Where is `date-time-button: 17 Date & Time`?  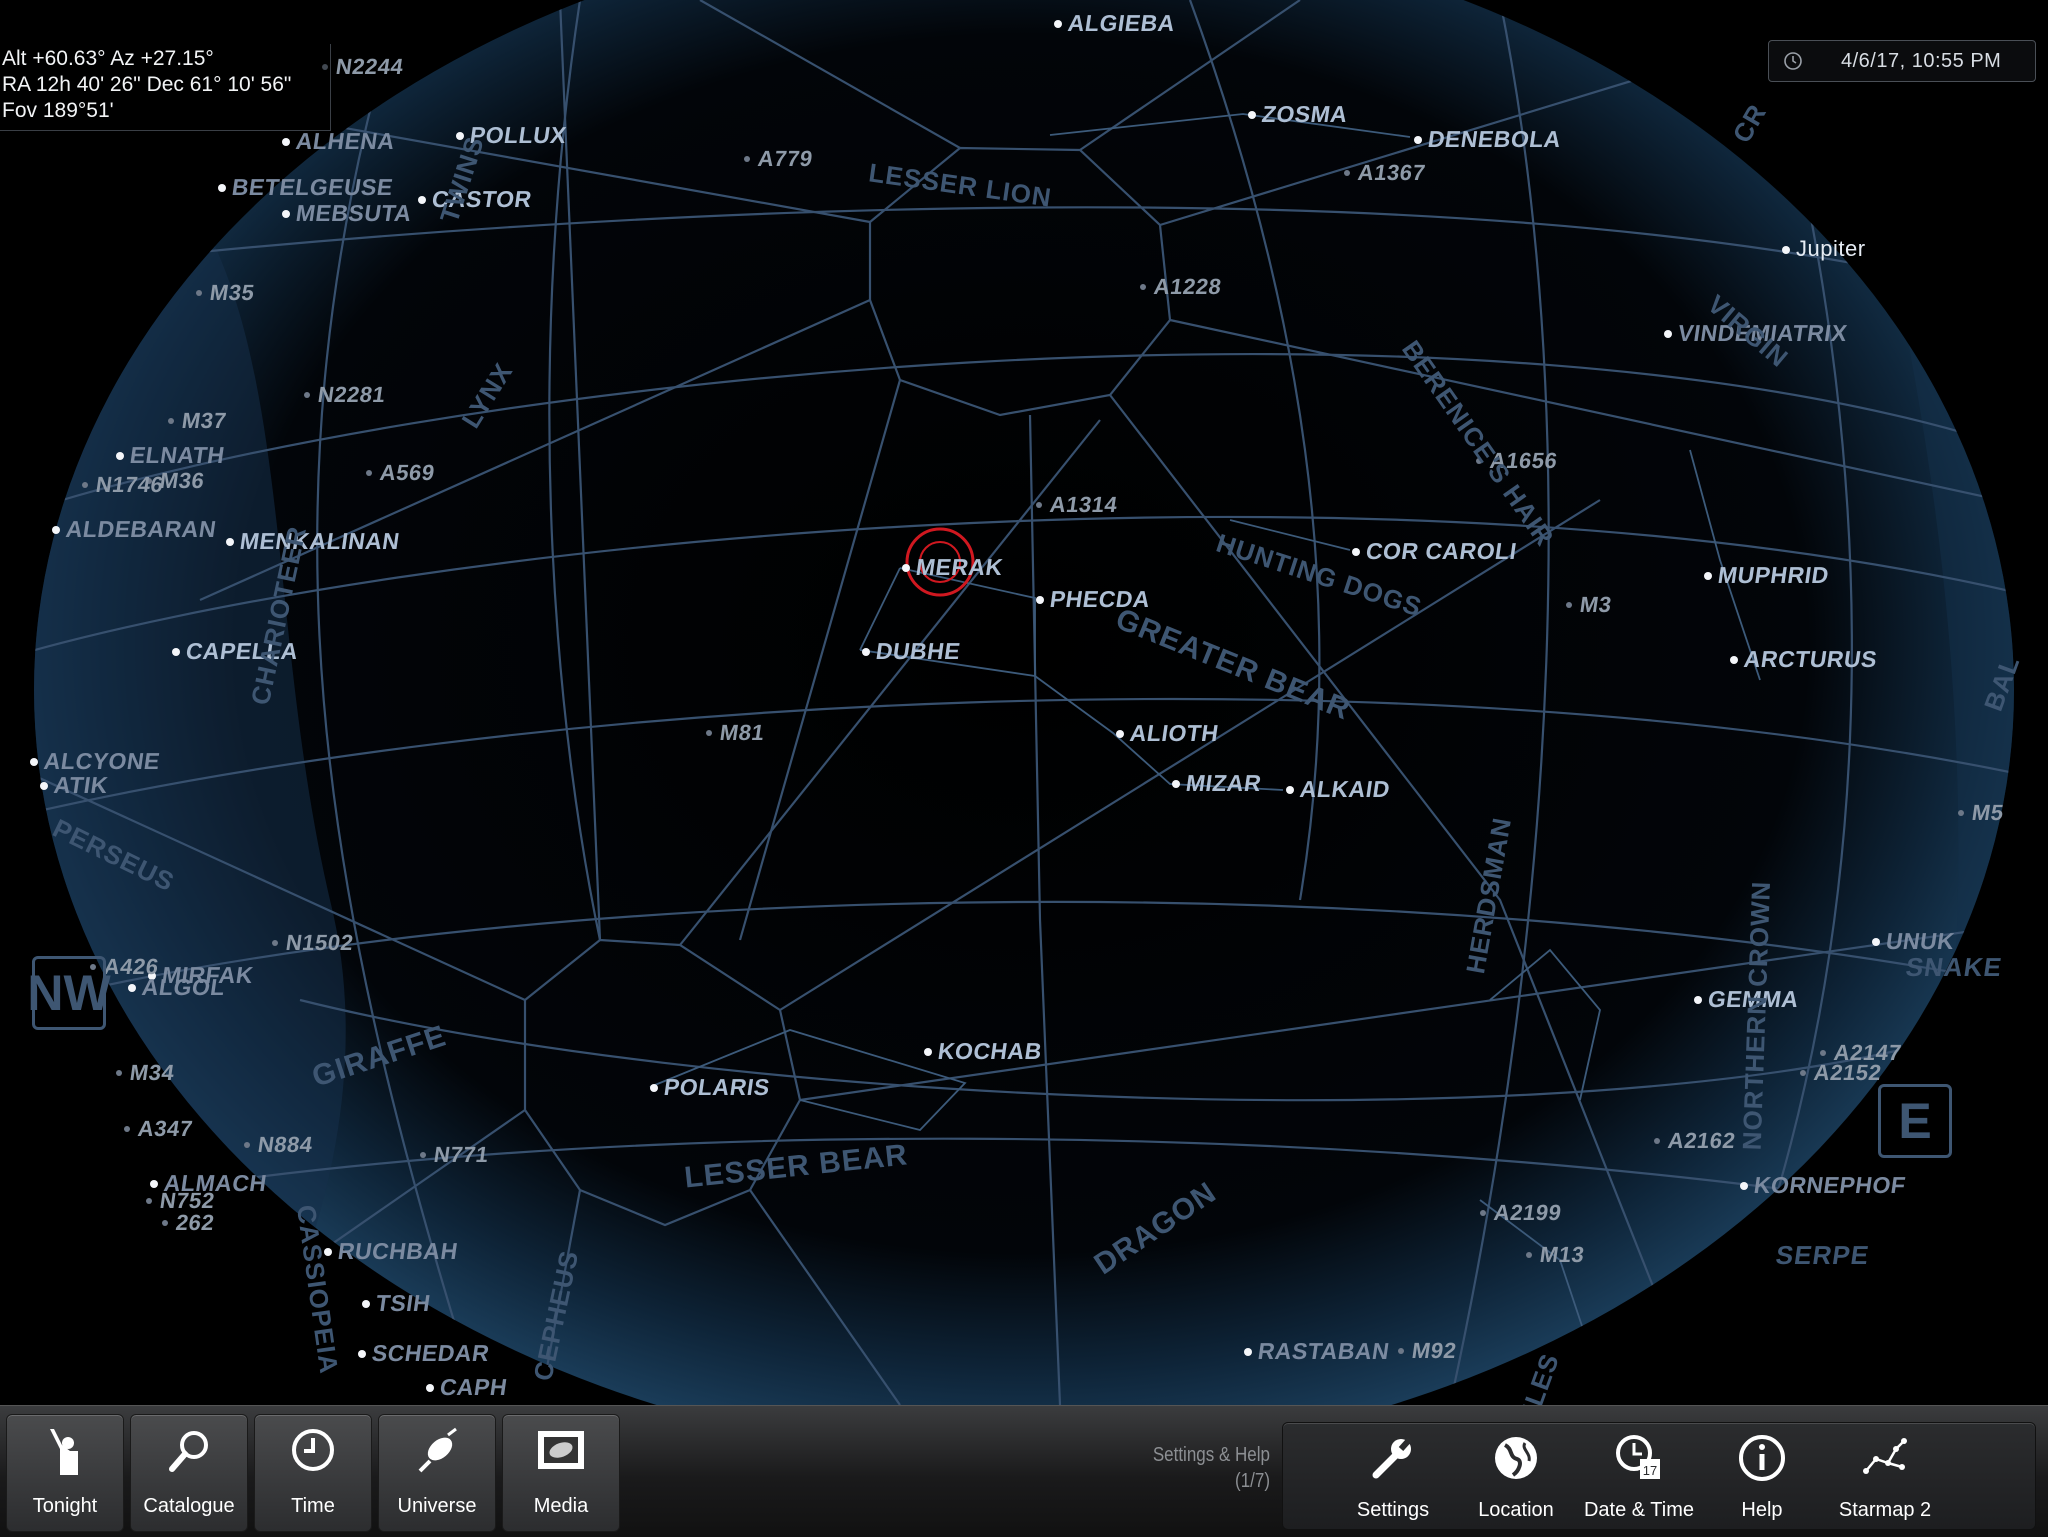
date-time-button: 17 Date & Time is located at coordinates (1639, 1476).